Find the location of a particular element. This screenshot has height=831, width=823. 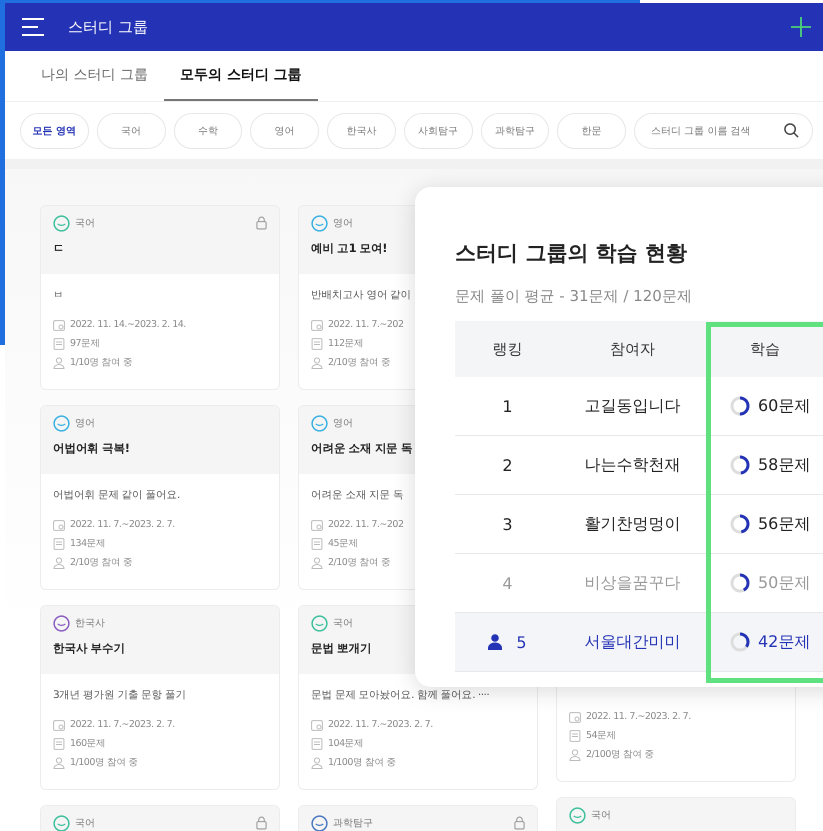

card-title: 문법 뽀개기 is located at coordinates (341, 648).